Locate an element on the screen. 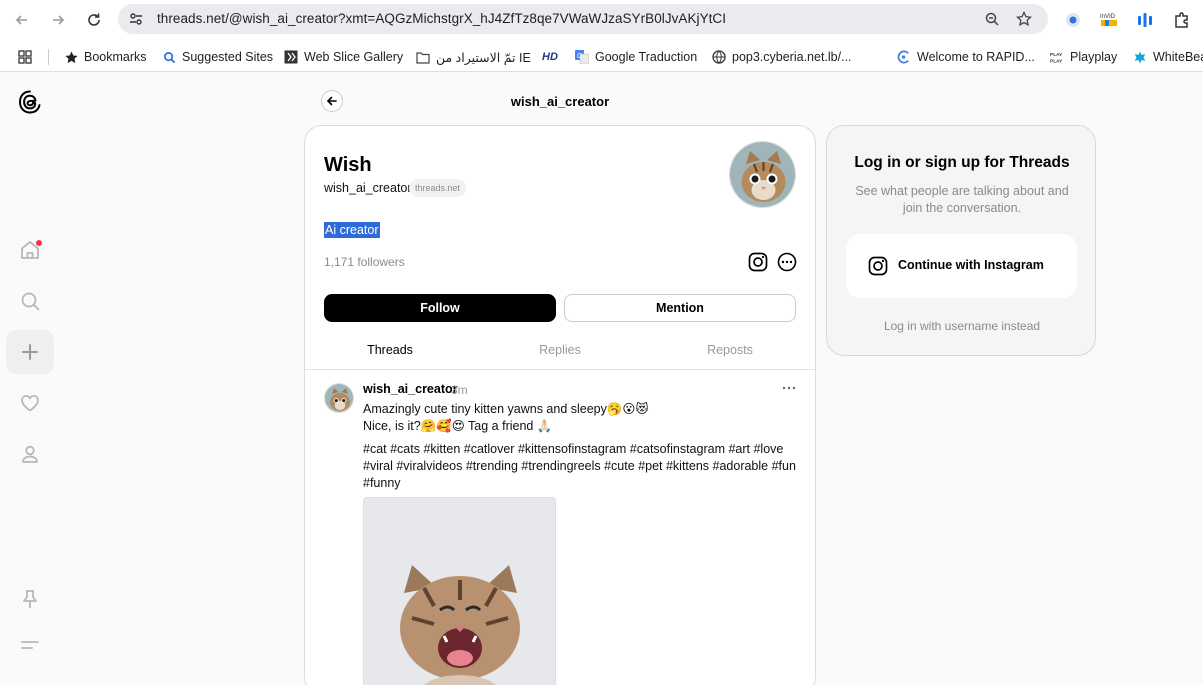 This screenshot has width=1203, height=685. post-text-line: Nice, is it?🤗🥰😍 Tag a friend 🙏🏻 is located at coordinates (458, 426).